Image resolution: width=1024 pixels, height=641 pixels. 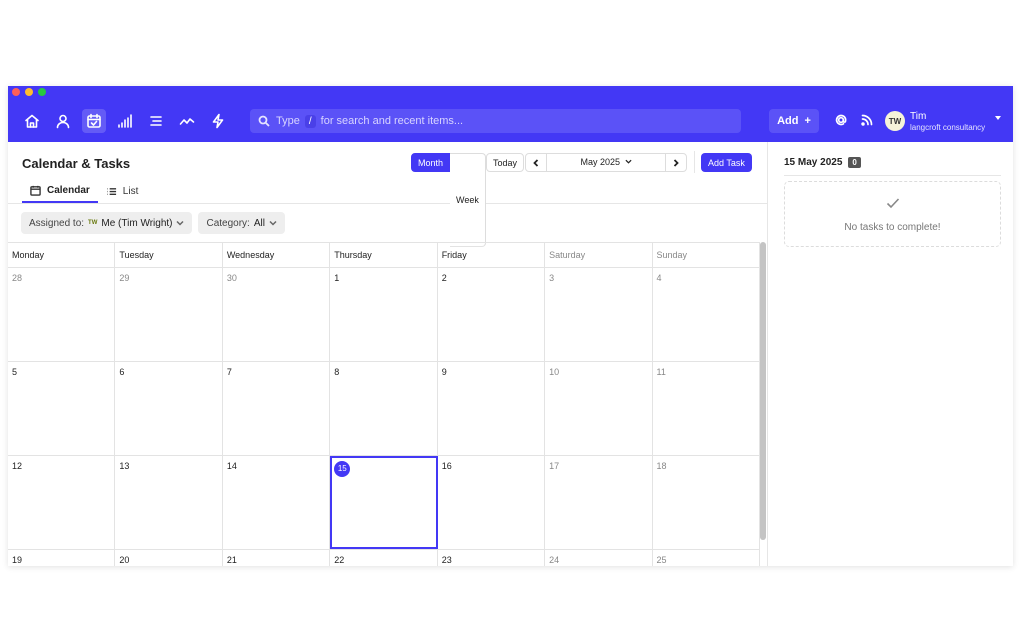 I want to click on weekday-label: Wednesday, so click(x=277, y=255).